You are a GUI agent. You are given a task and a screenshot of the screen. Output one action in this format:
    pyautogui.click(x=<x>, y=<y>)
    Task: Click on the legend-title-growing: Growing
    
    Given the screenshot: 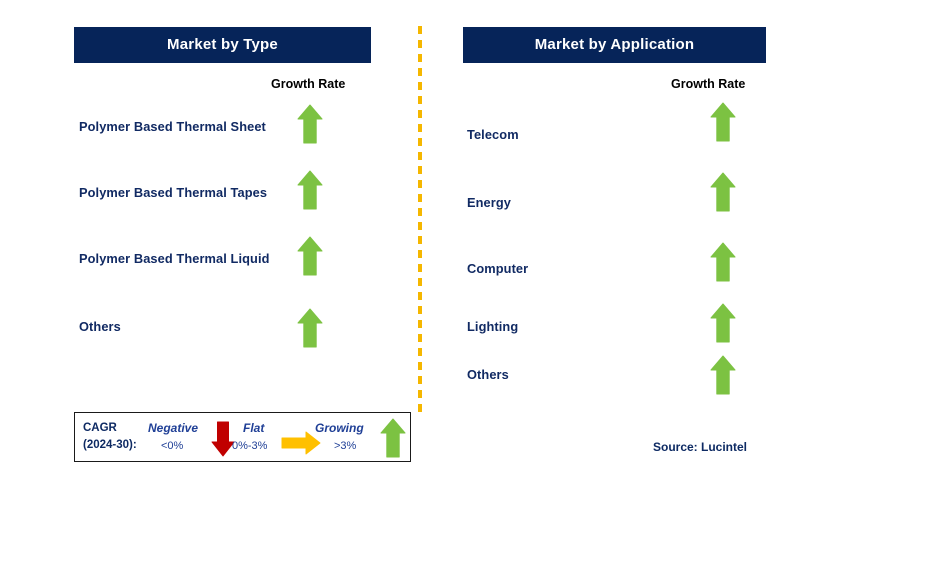 What is the action you would take?
    pyautogui.click(x=339, y=428)
    